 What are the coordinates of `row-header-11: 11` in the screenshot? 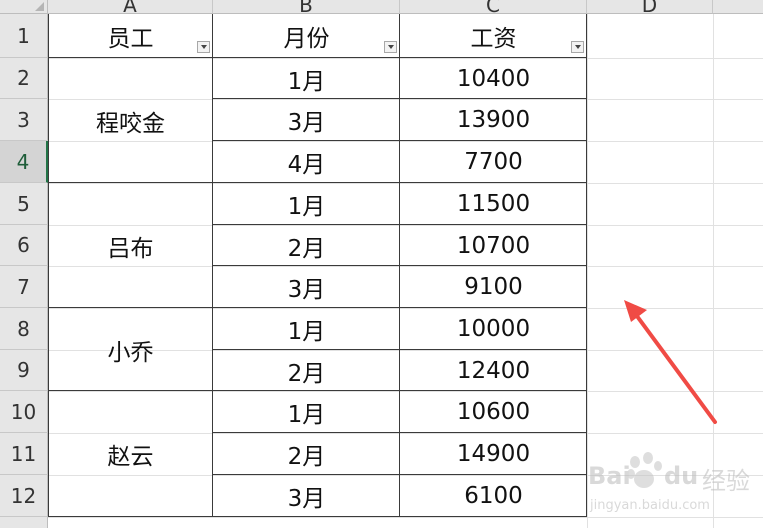 It's located at (24, 454).